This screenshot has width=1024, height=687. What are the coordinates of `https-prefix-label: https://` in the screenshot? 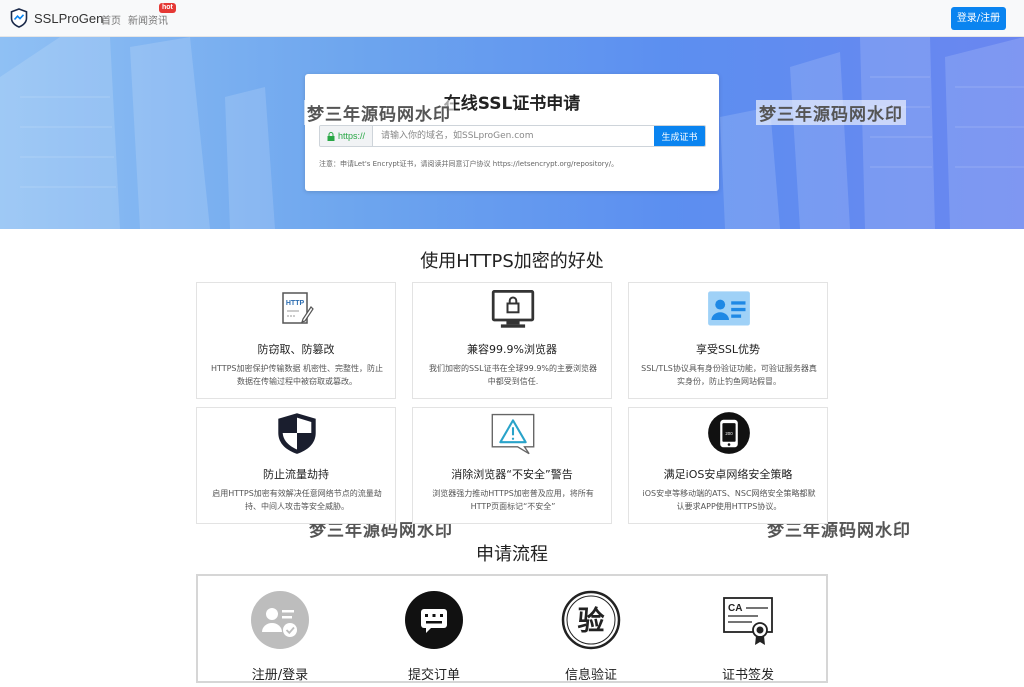 It's located at (351, 136).